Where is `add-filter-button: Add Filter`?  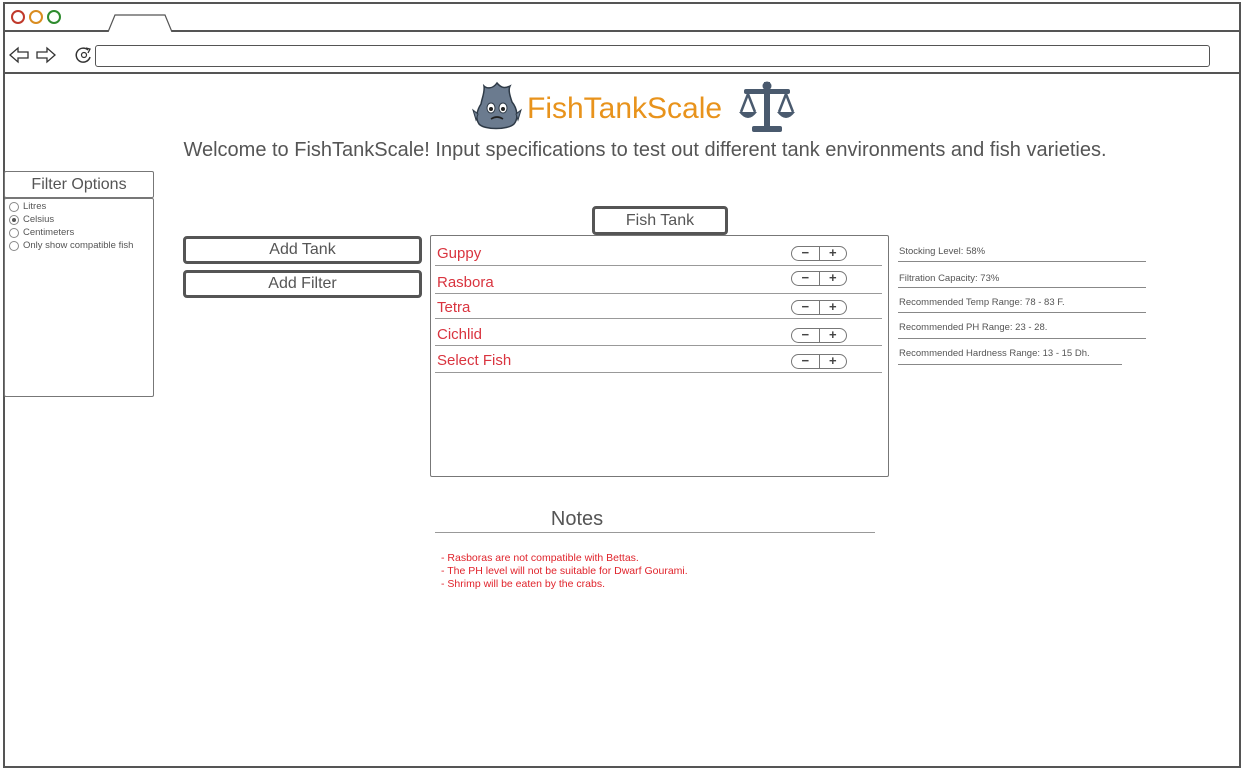 add-filter-button: Add Filter is located at coordinates (302, 284).